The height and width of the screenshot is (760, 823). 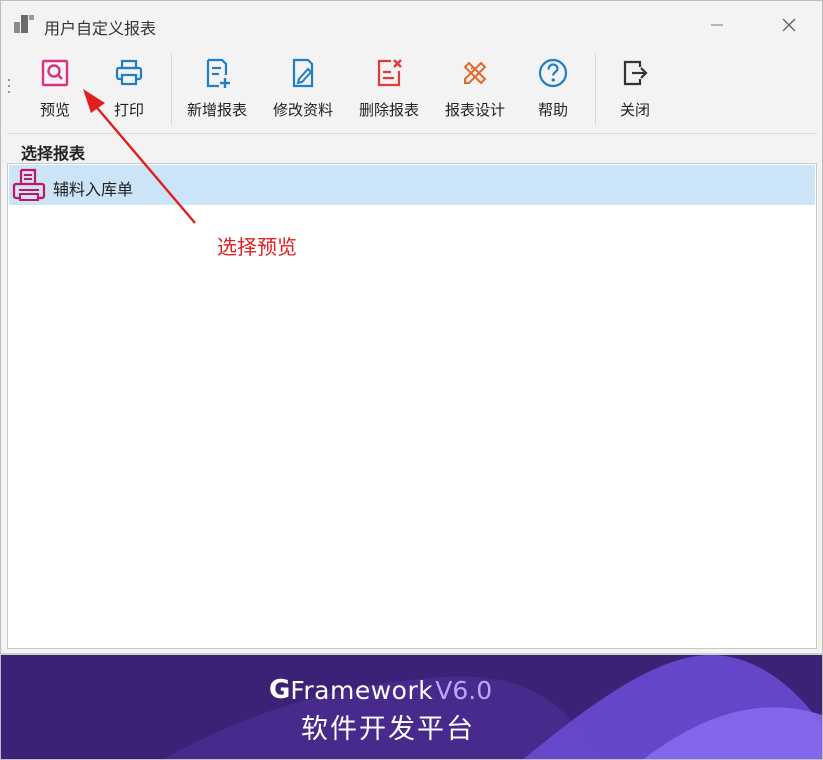 I want to click on minimize-icon, so click(x=717, y=25).